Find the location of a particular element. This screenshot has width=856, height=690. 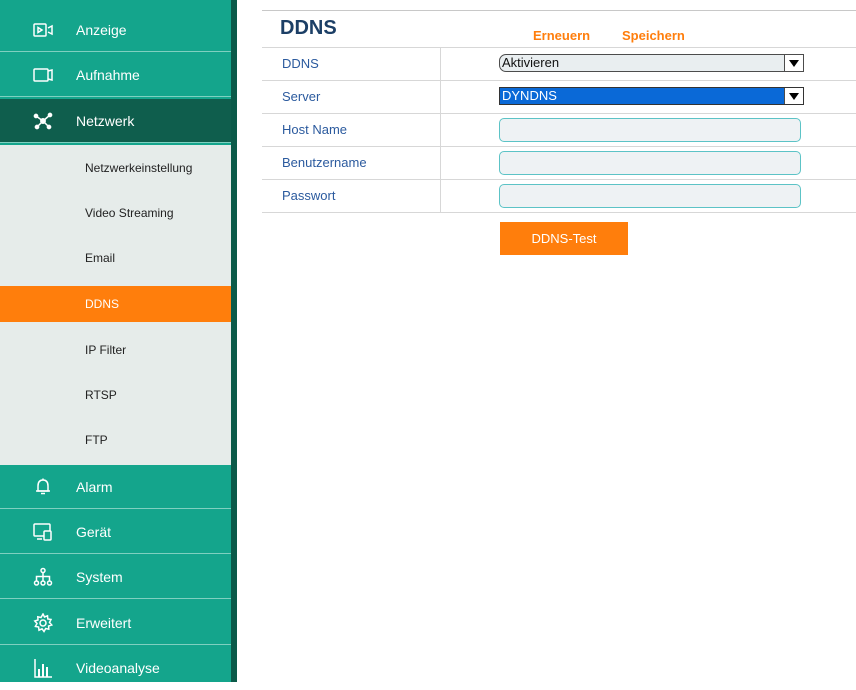

system-icon is located at coordinates (43, 577).